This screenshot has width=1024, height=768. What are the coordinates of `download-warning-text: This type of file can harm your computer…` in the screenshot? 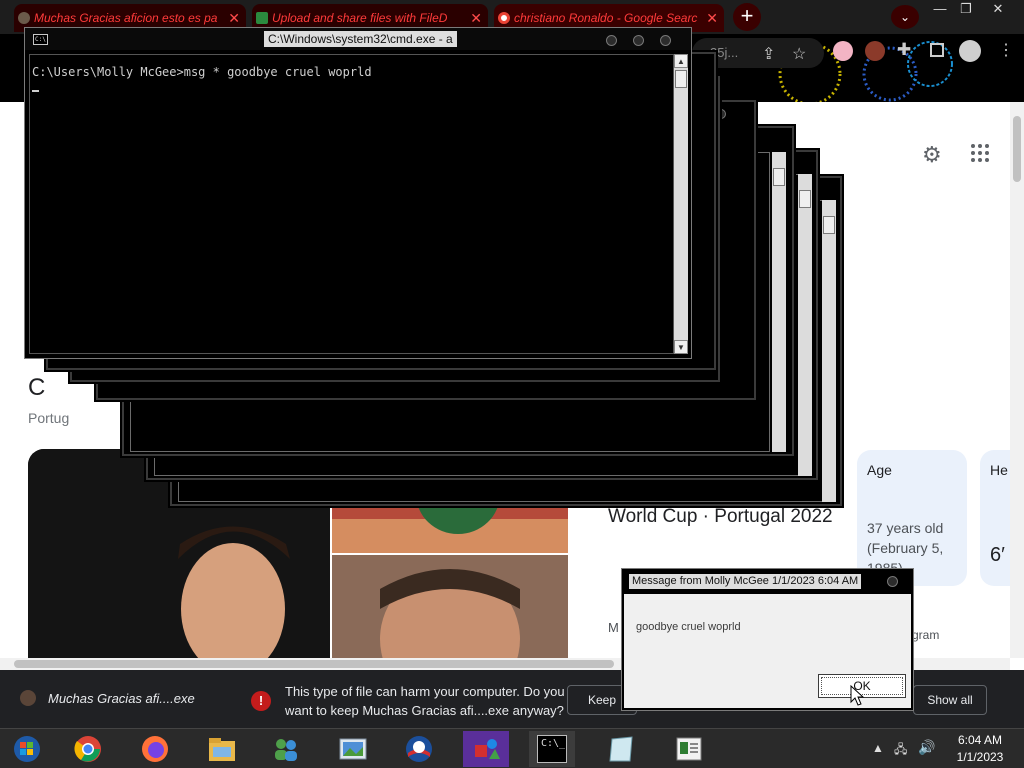 It's located at (425, 701).